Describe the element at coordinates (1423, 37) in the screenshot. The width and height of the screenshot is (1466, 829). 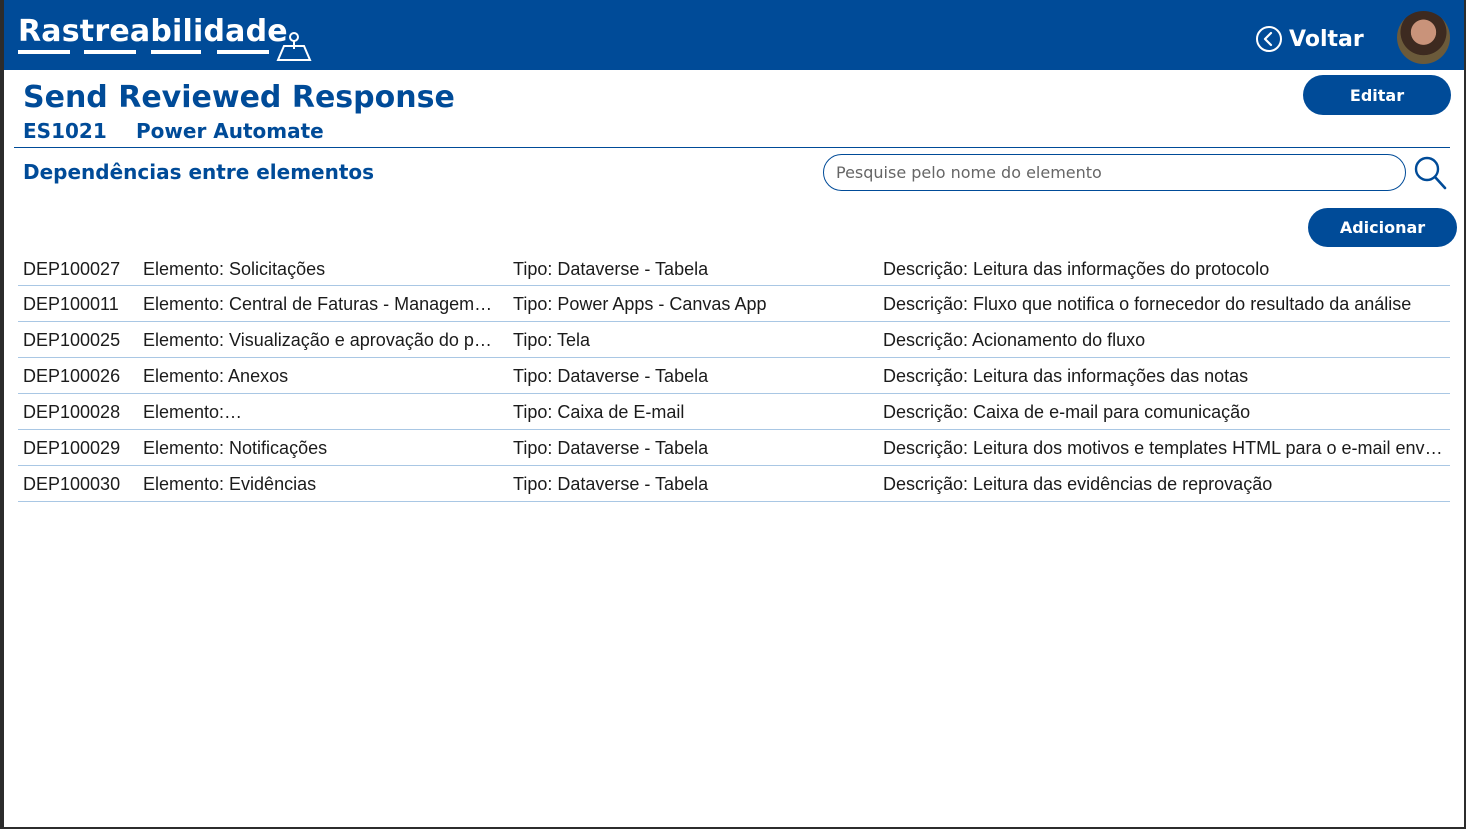
I see `avatar` at that location.